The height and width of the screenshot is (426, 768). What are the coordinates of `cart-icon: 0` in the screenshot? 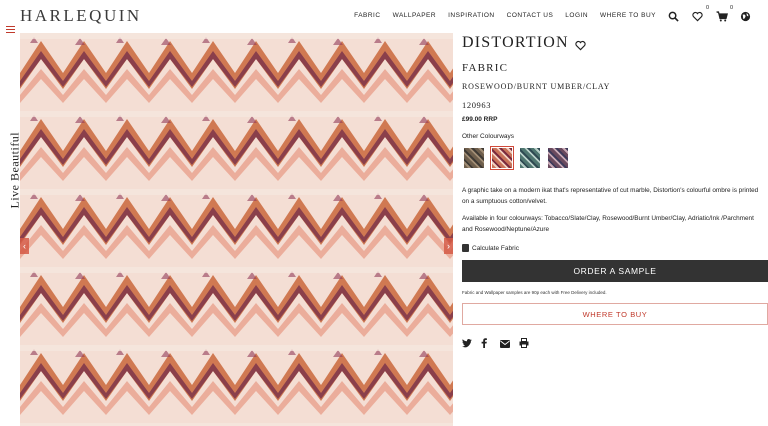 It's located at (724, 13).